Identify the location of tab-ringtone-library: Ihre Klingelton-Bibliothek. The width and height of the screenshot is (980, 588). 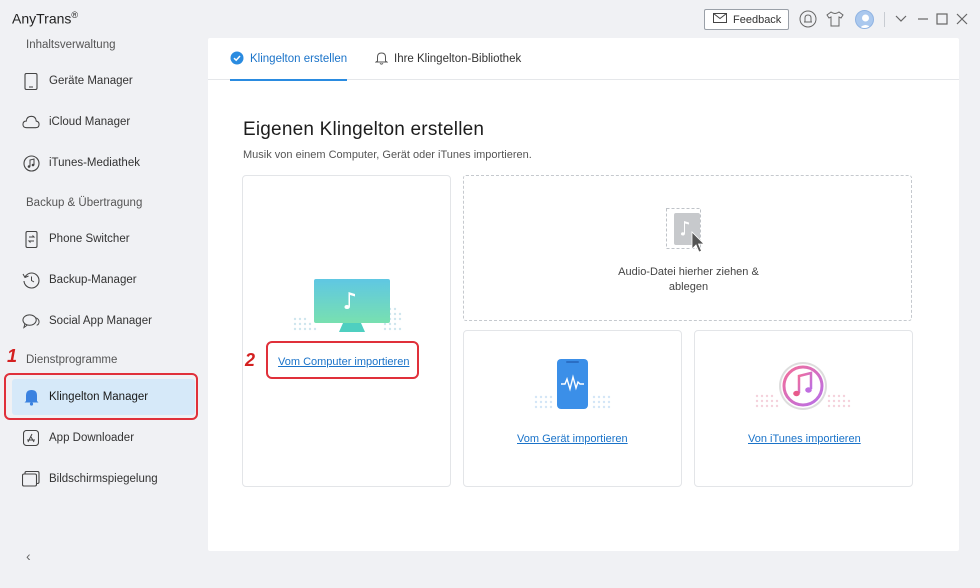
(448, 59).